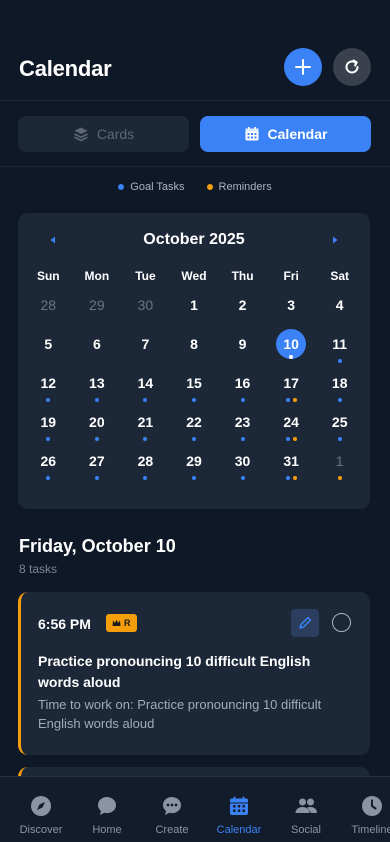 The image size is (390, 842). What do you see at coordinates (239, 830) in the screenshot?
I see `nav-label: Calendar` at bounding box center [239, 830].